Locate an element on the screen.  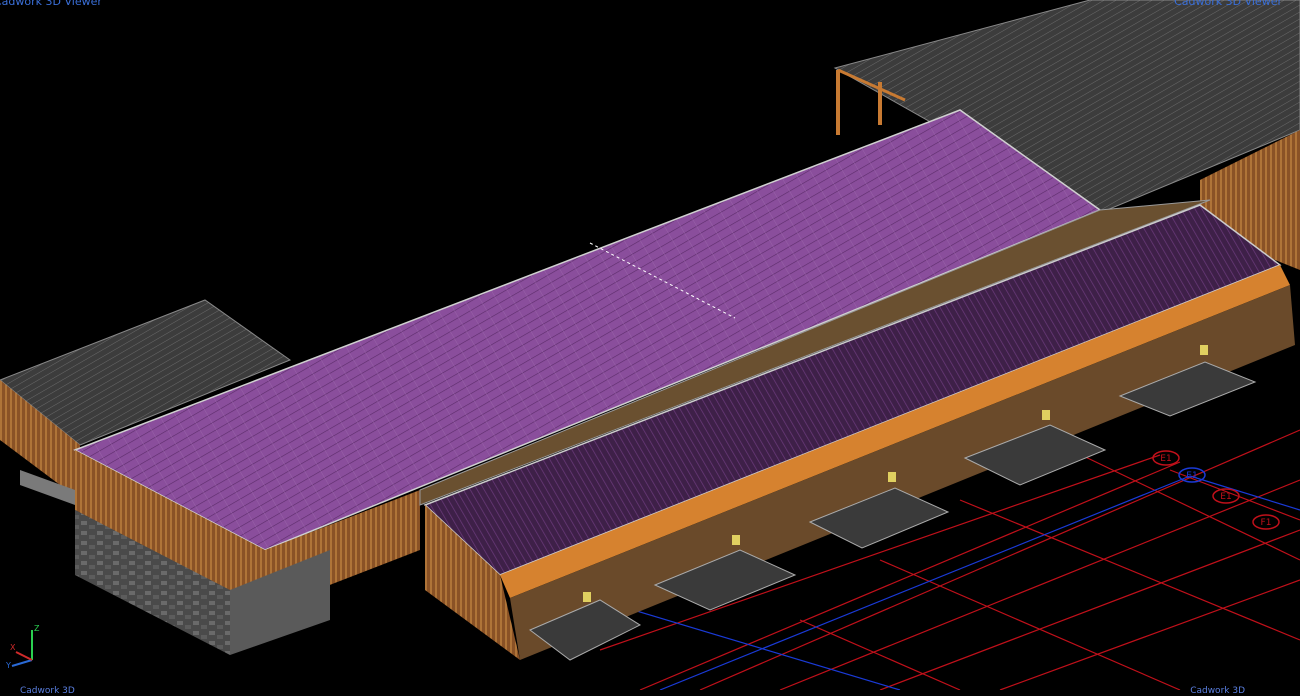
z-axis-label: Z is located at coordinates (37, 628).